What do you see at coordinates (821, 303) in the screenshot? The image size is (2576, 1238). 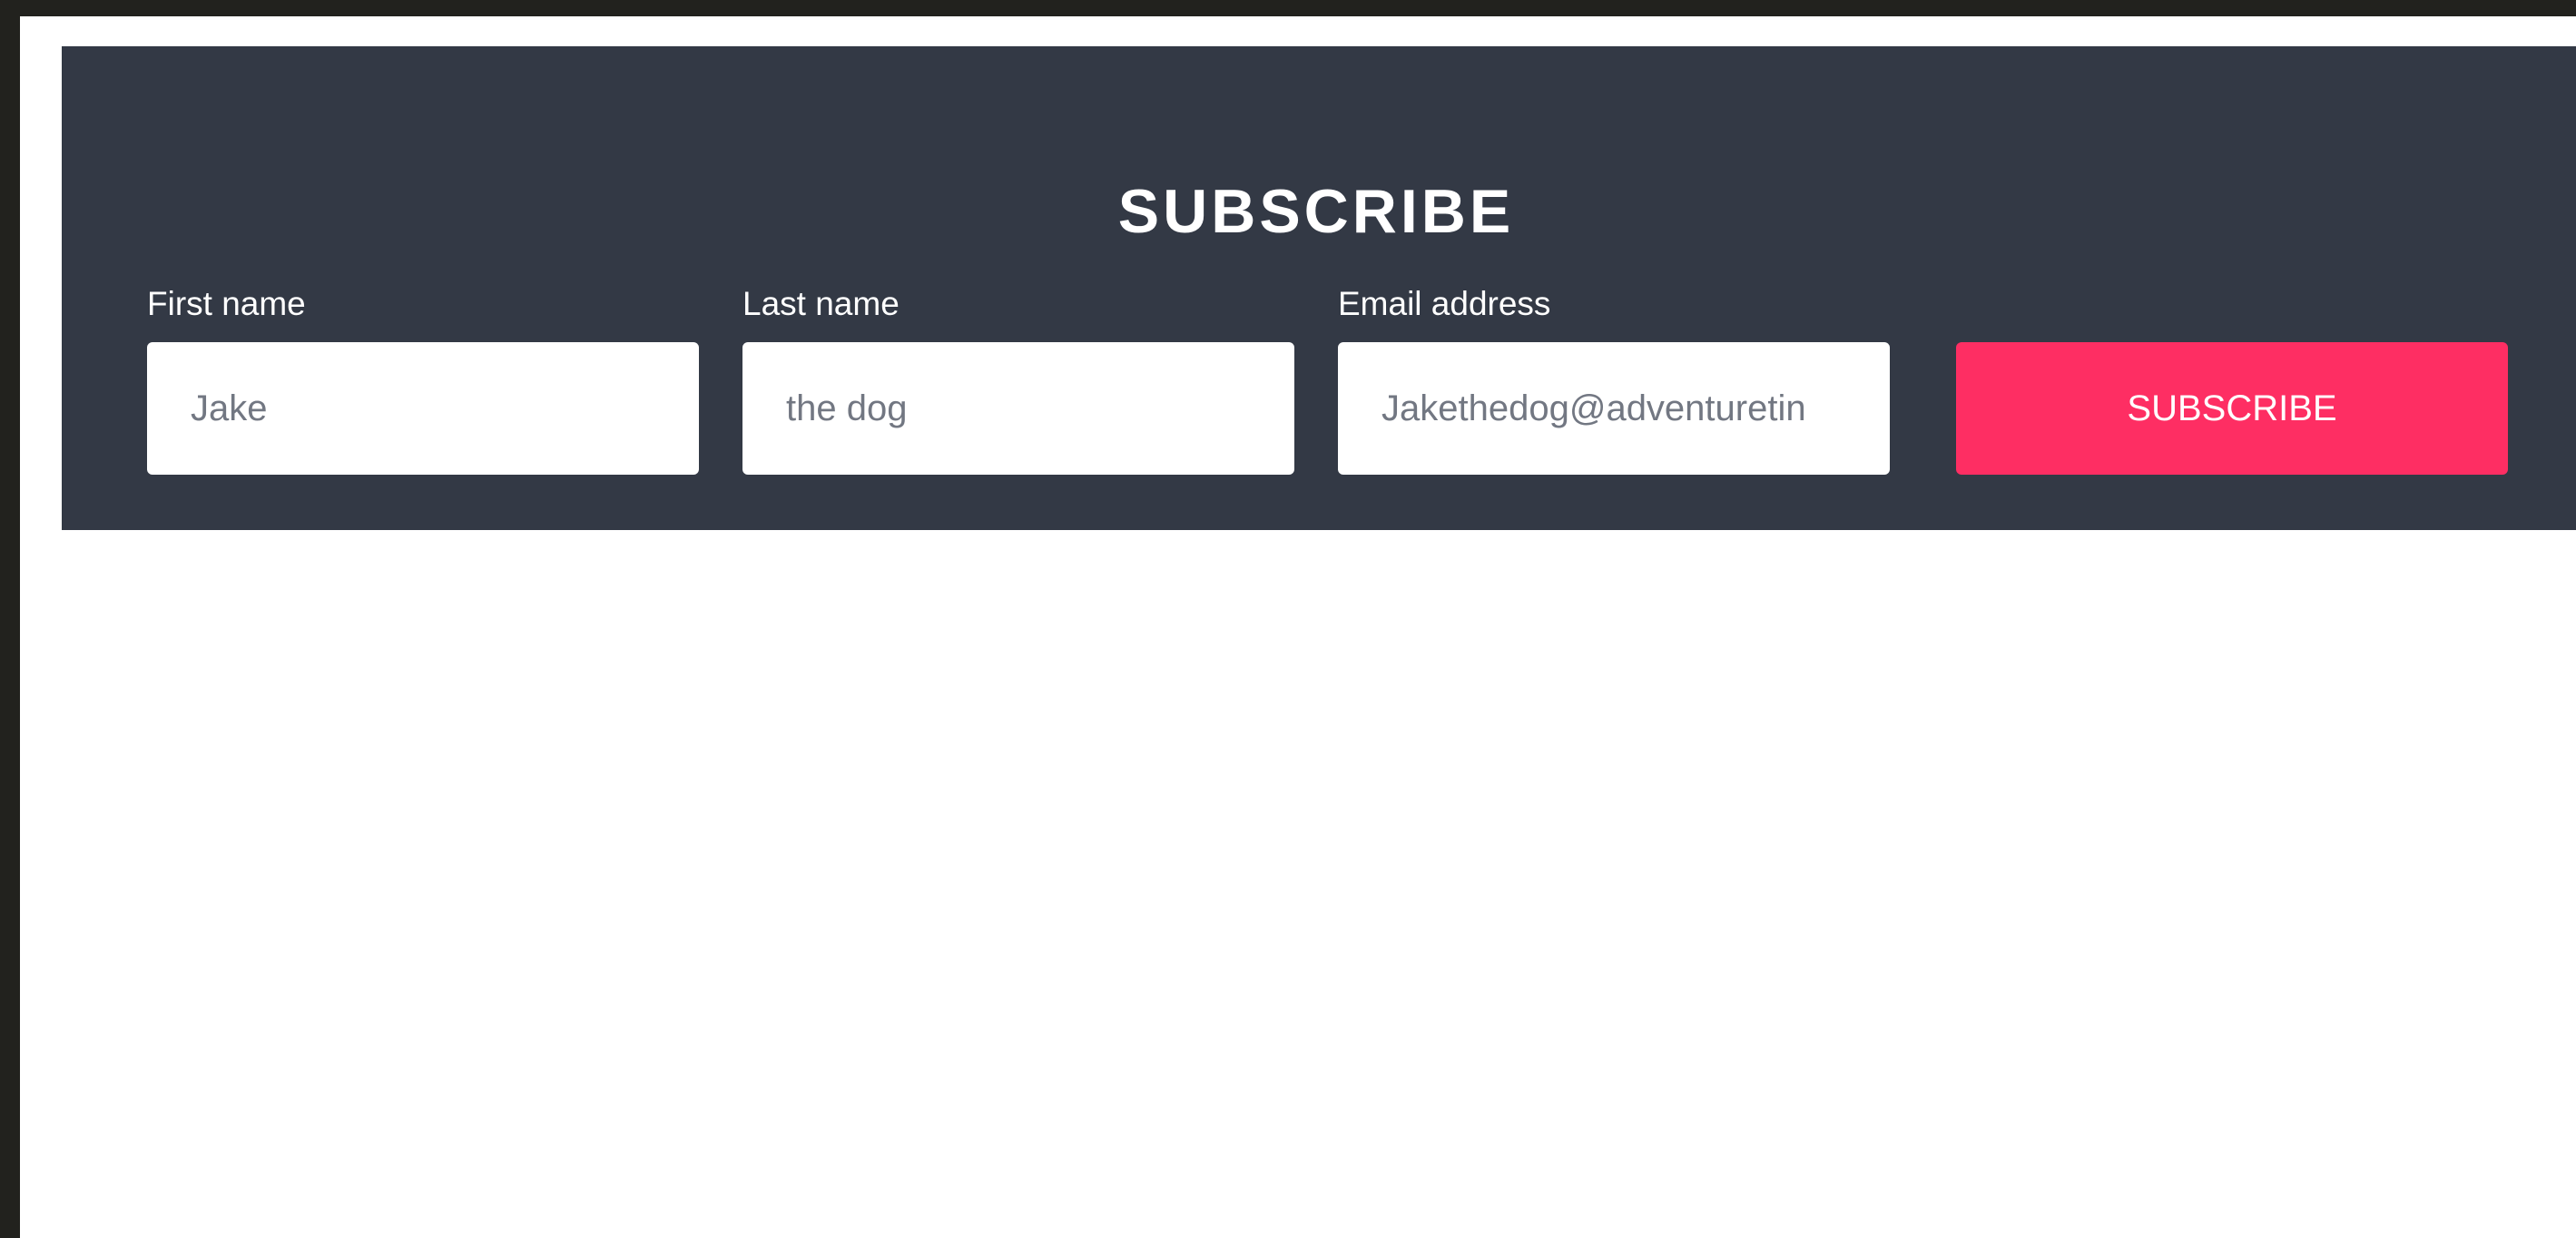 I see `last-name-label: Last name` at bounding box center [821, 303].